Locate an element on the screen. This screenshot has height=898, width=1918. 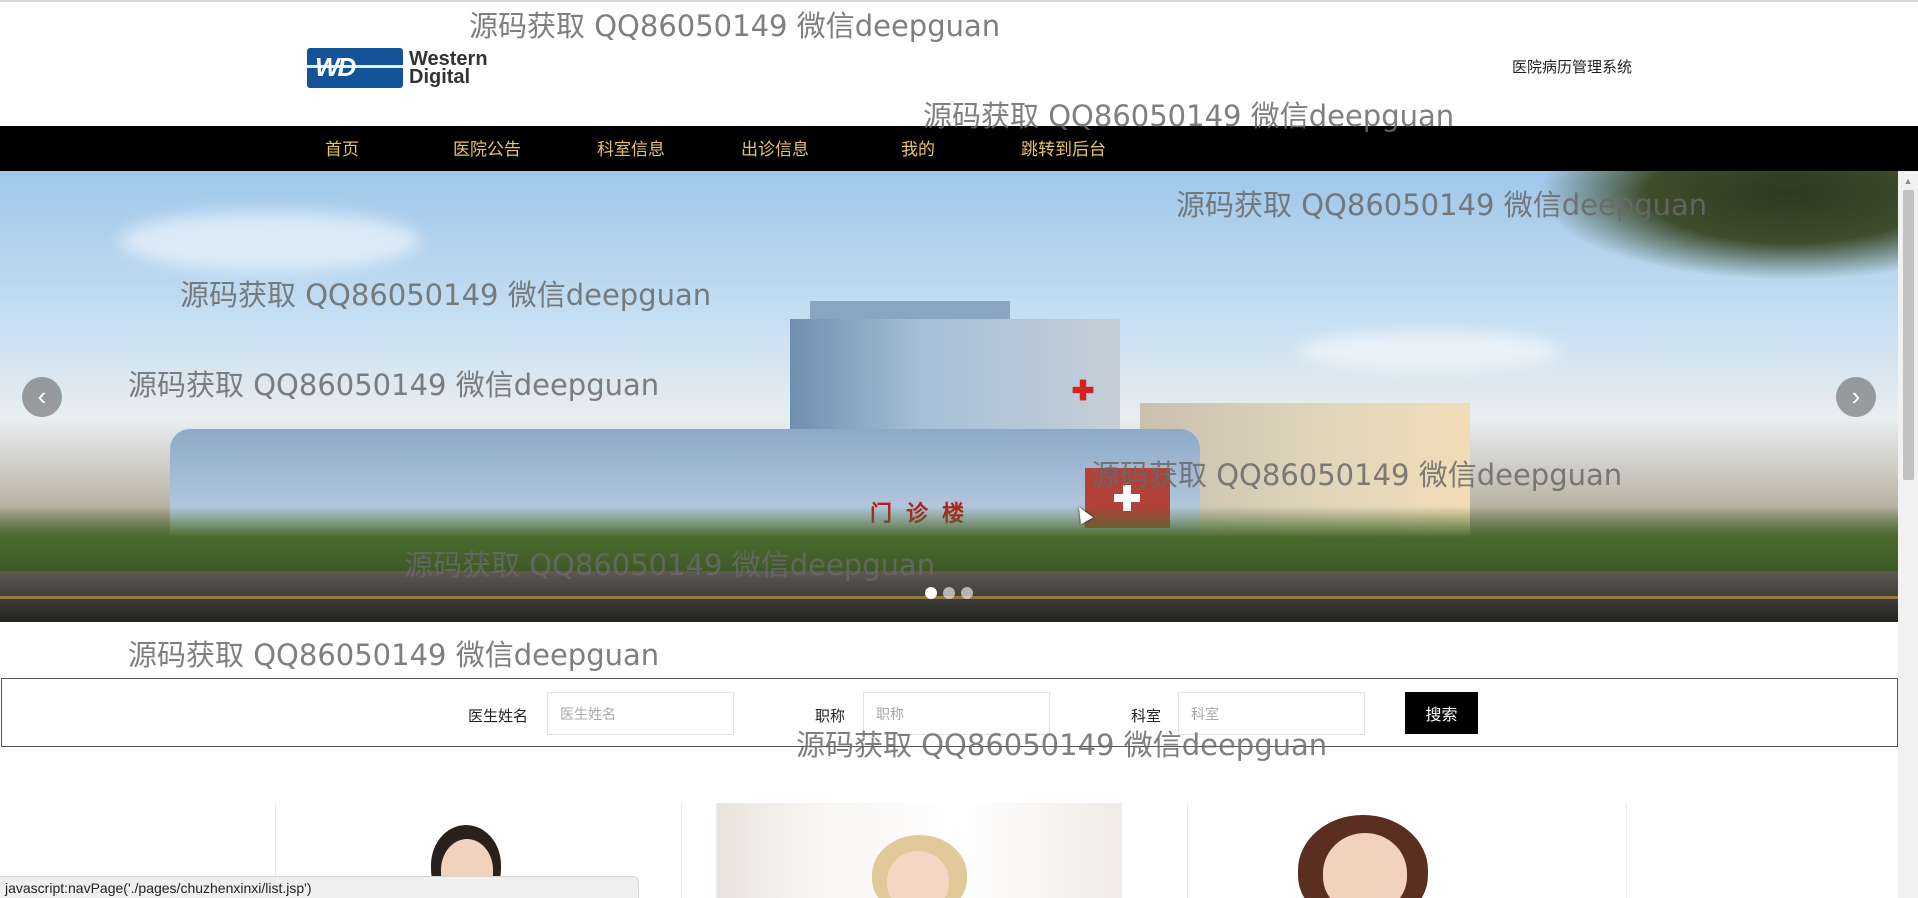
logo-line2: Digital is located at coordinates (440, 77).